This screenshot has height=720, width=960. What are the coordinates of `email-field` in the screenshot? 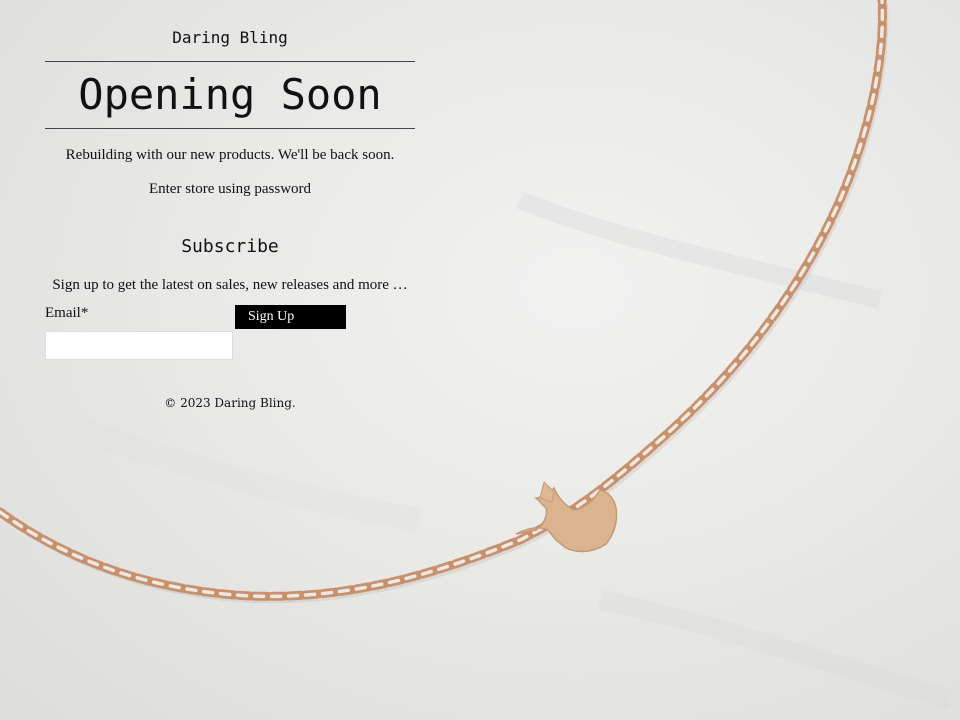 It's located at (139, 345).